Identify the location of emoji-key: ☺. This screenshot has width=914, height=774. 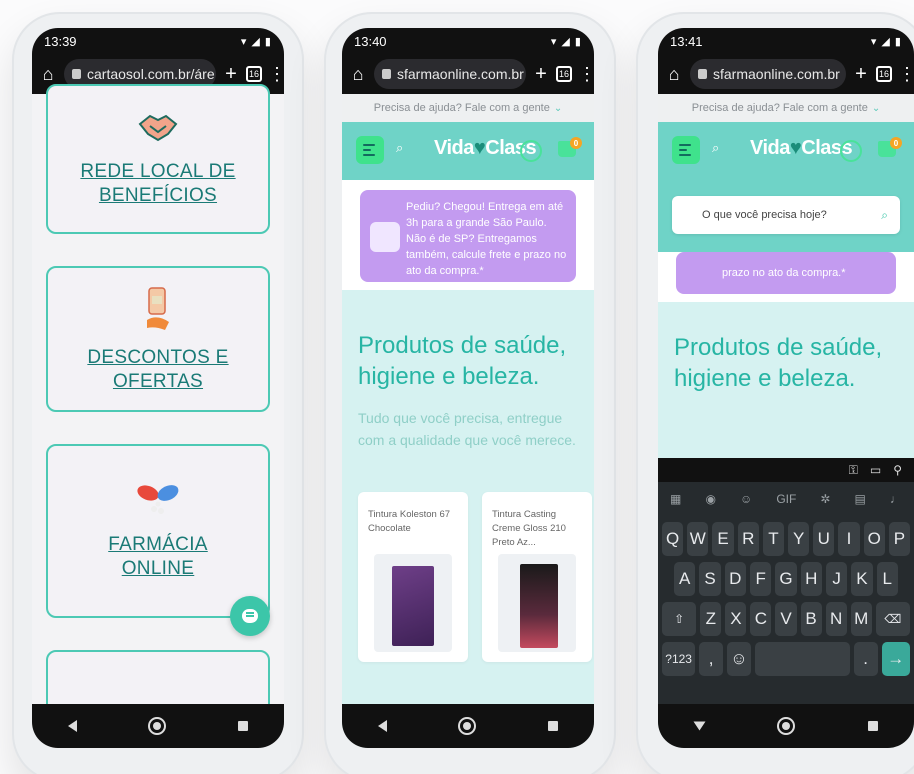
(739, 659).